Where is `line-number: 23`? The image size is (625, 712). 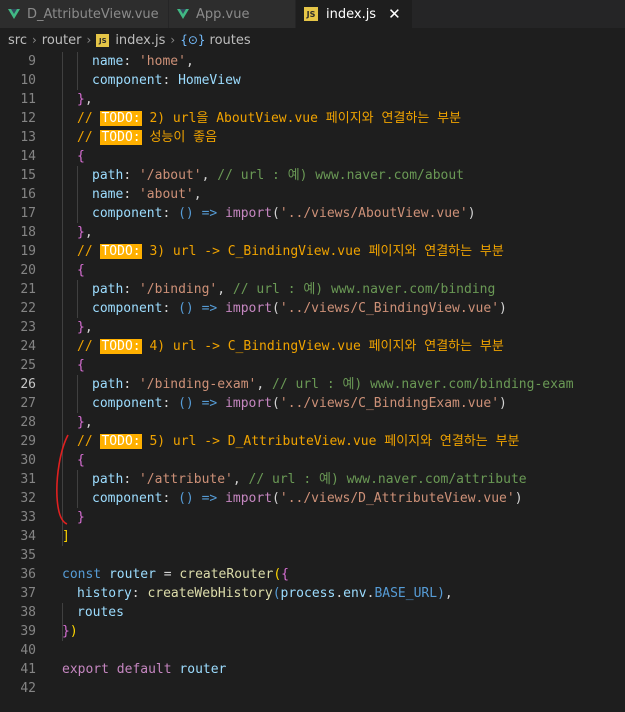
line-number: 23 is located at coordinates (28, 327).